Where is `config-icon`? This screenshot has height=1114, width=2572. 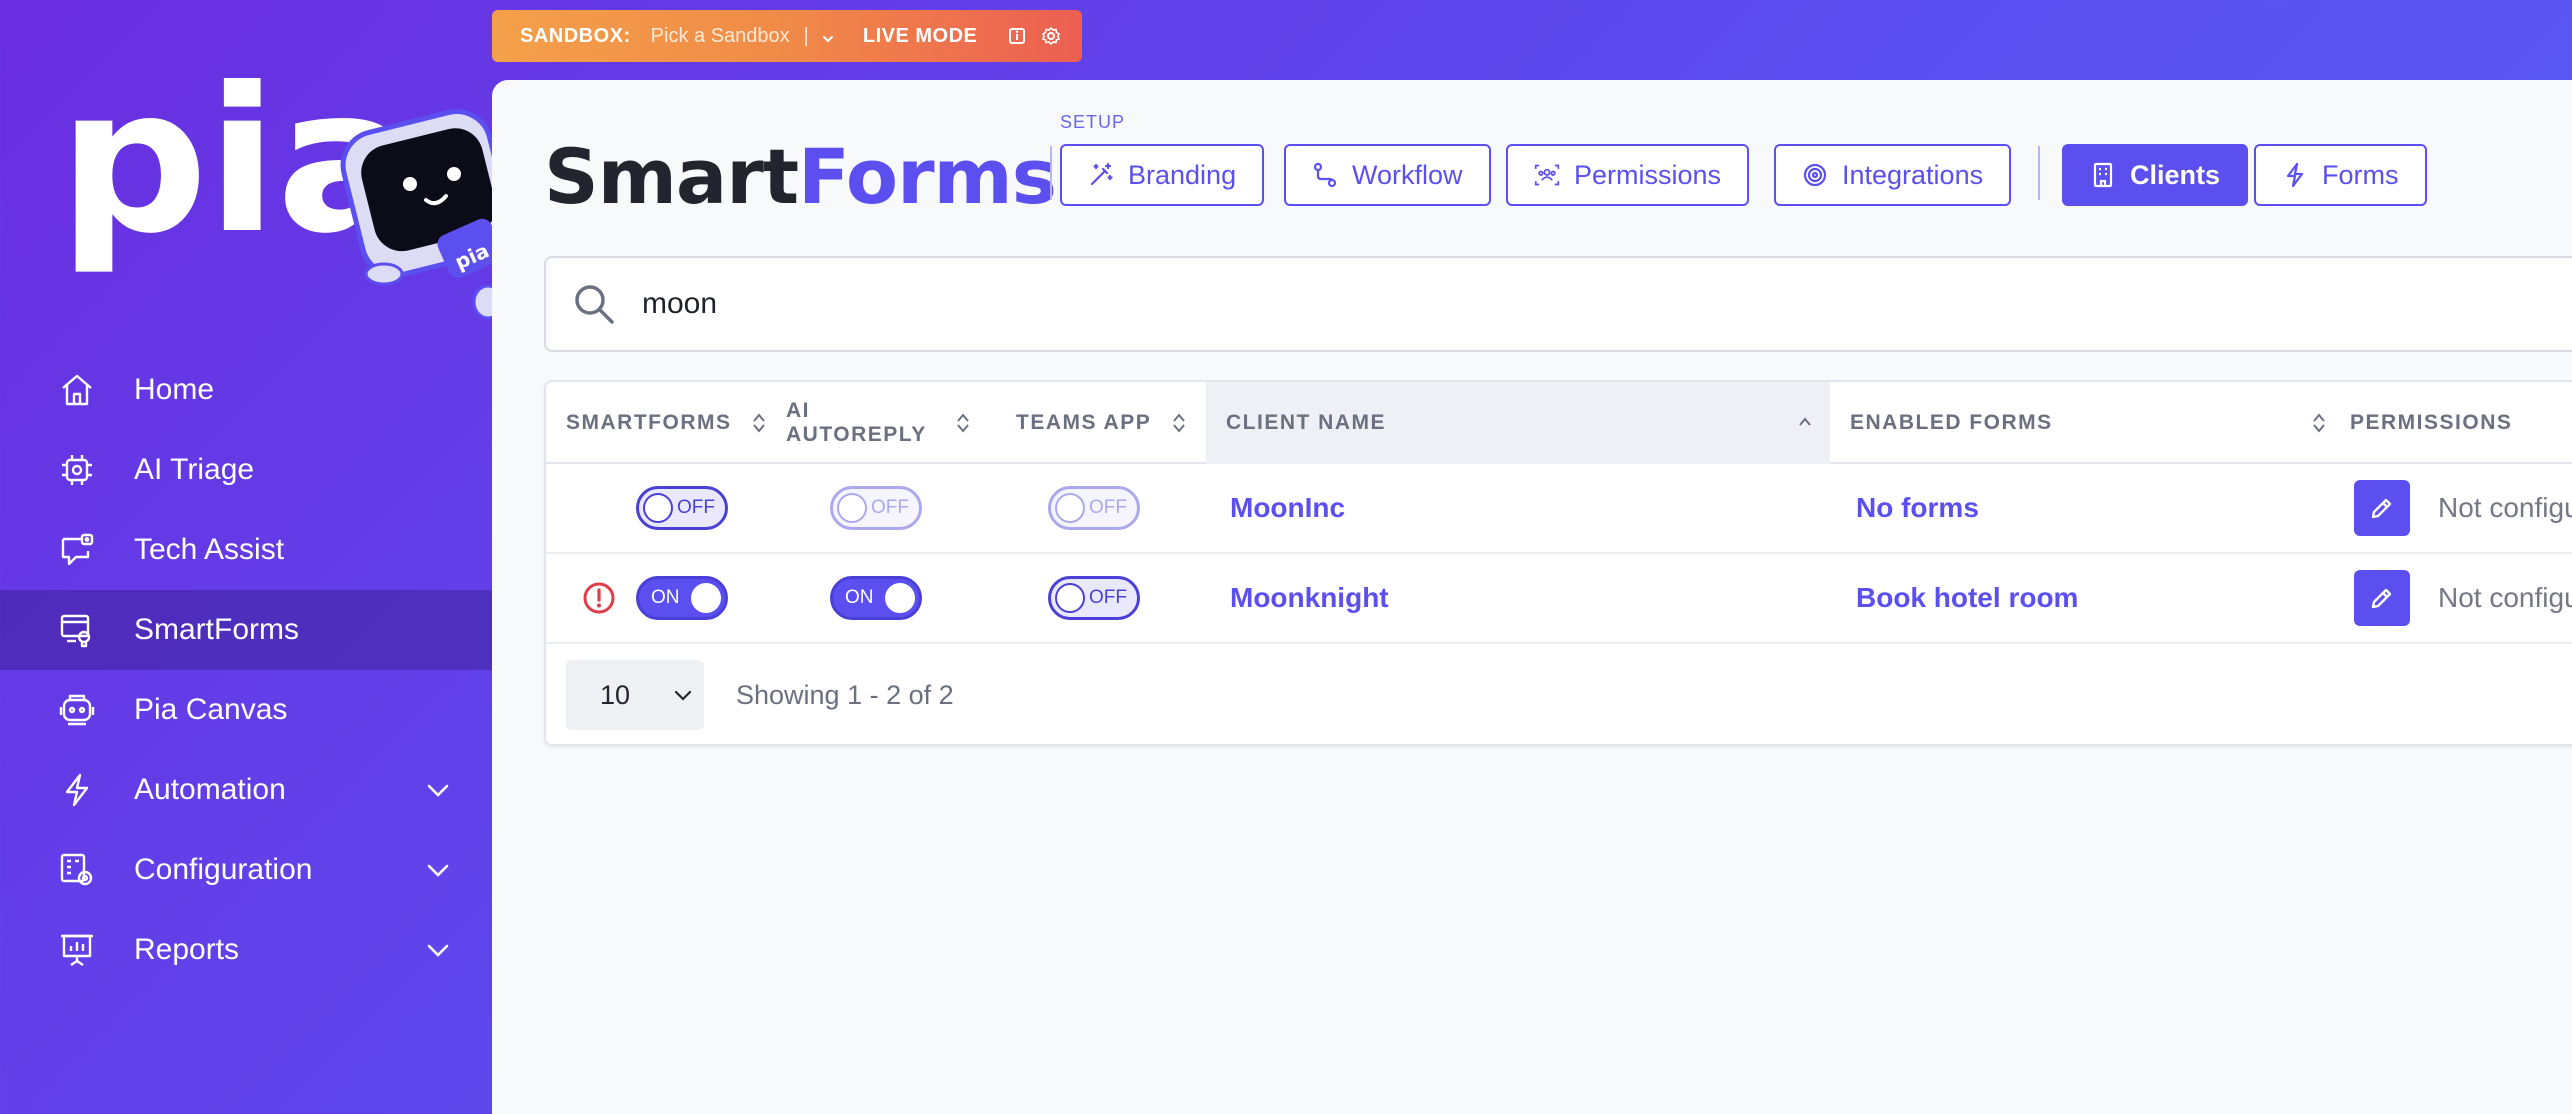
config-icon is located at coordinates (77, 870).